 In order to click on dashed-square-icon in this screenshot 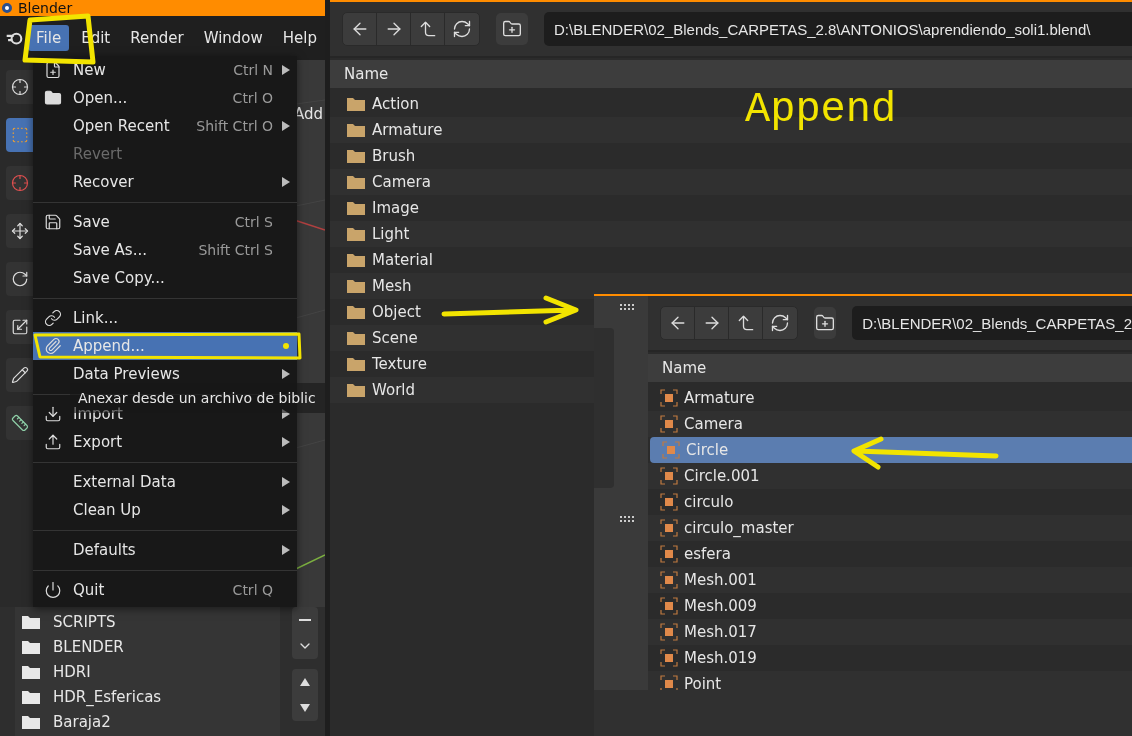, I will do `click(19, 135)`.